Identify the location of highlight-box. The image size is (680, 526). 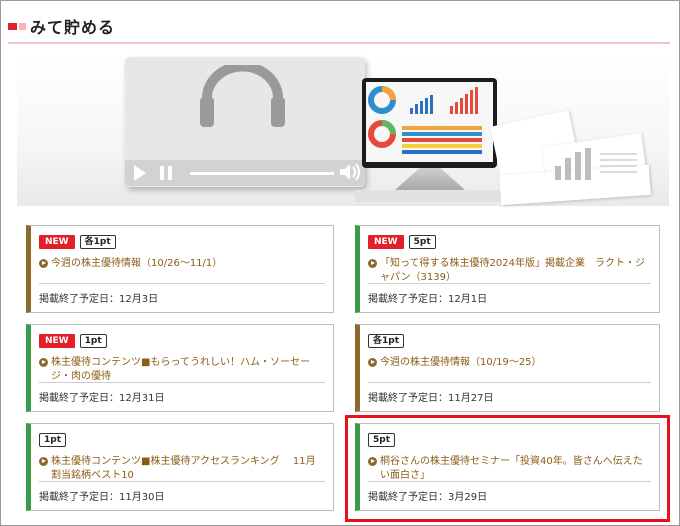
(507, 468).